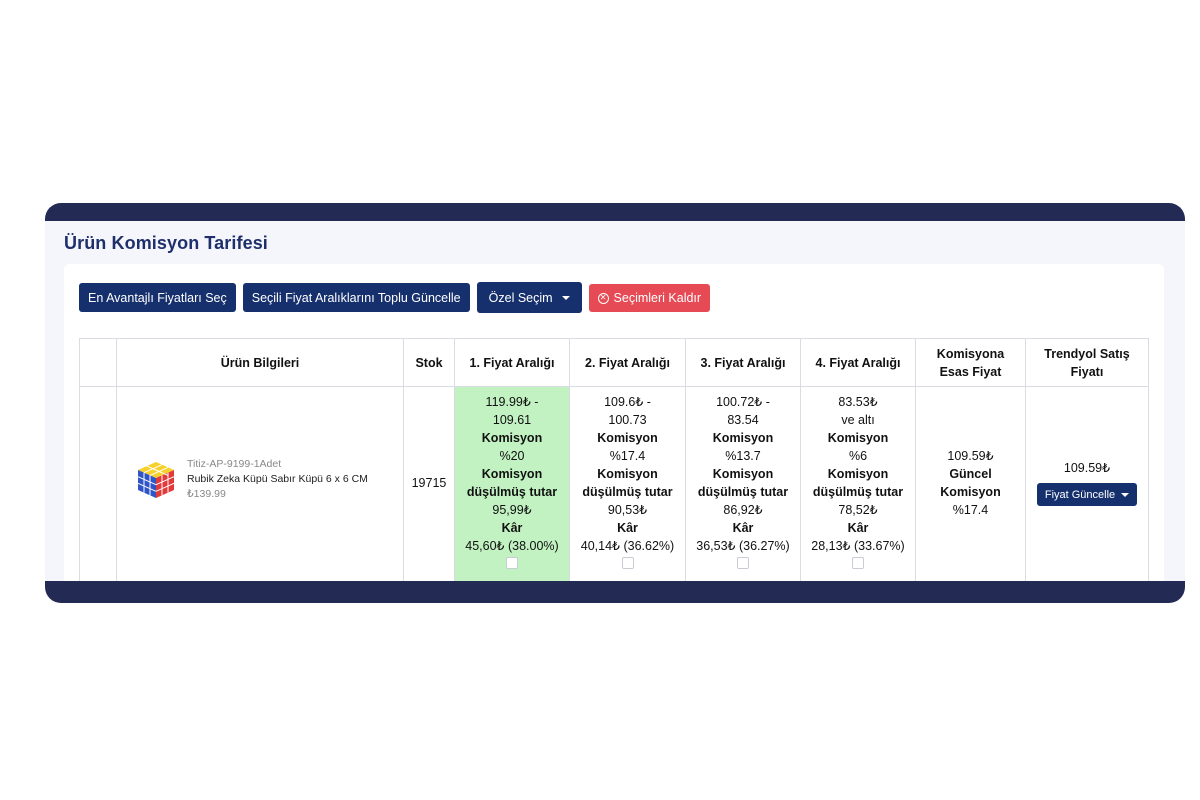  What do you see at coordinates (970, 353) in the screenshot?
I see `header-commission-base-line1: Komisyona` at bounding box center [970, 353].